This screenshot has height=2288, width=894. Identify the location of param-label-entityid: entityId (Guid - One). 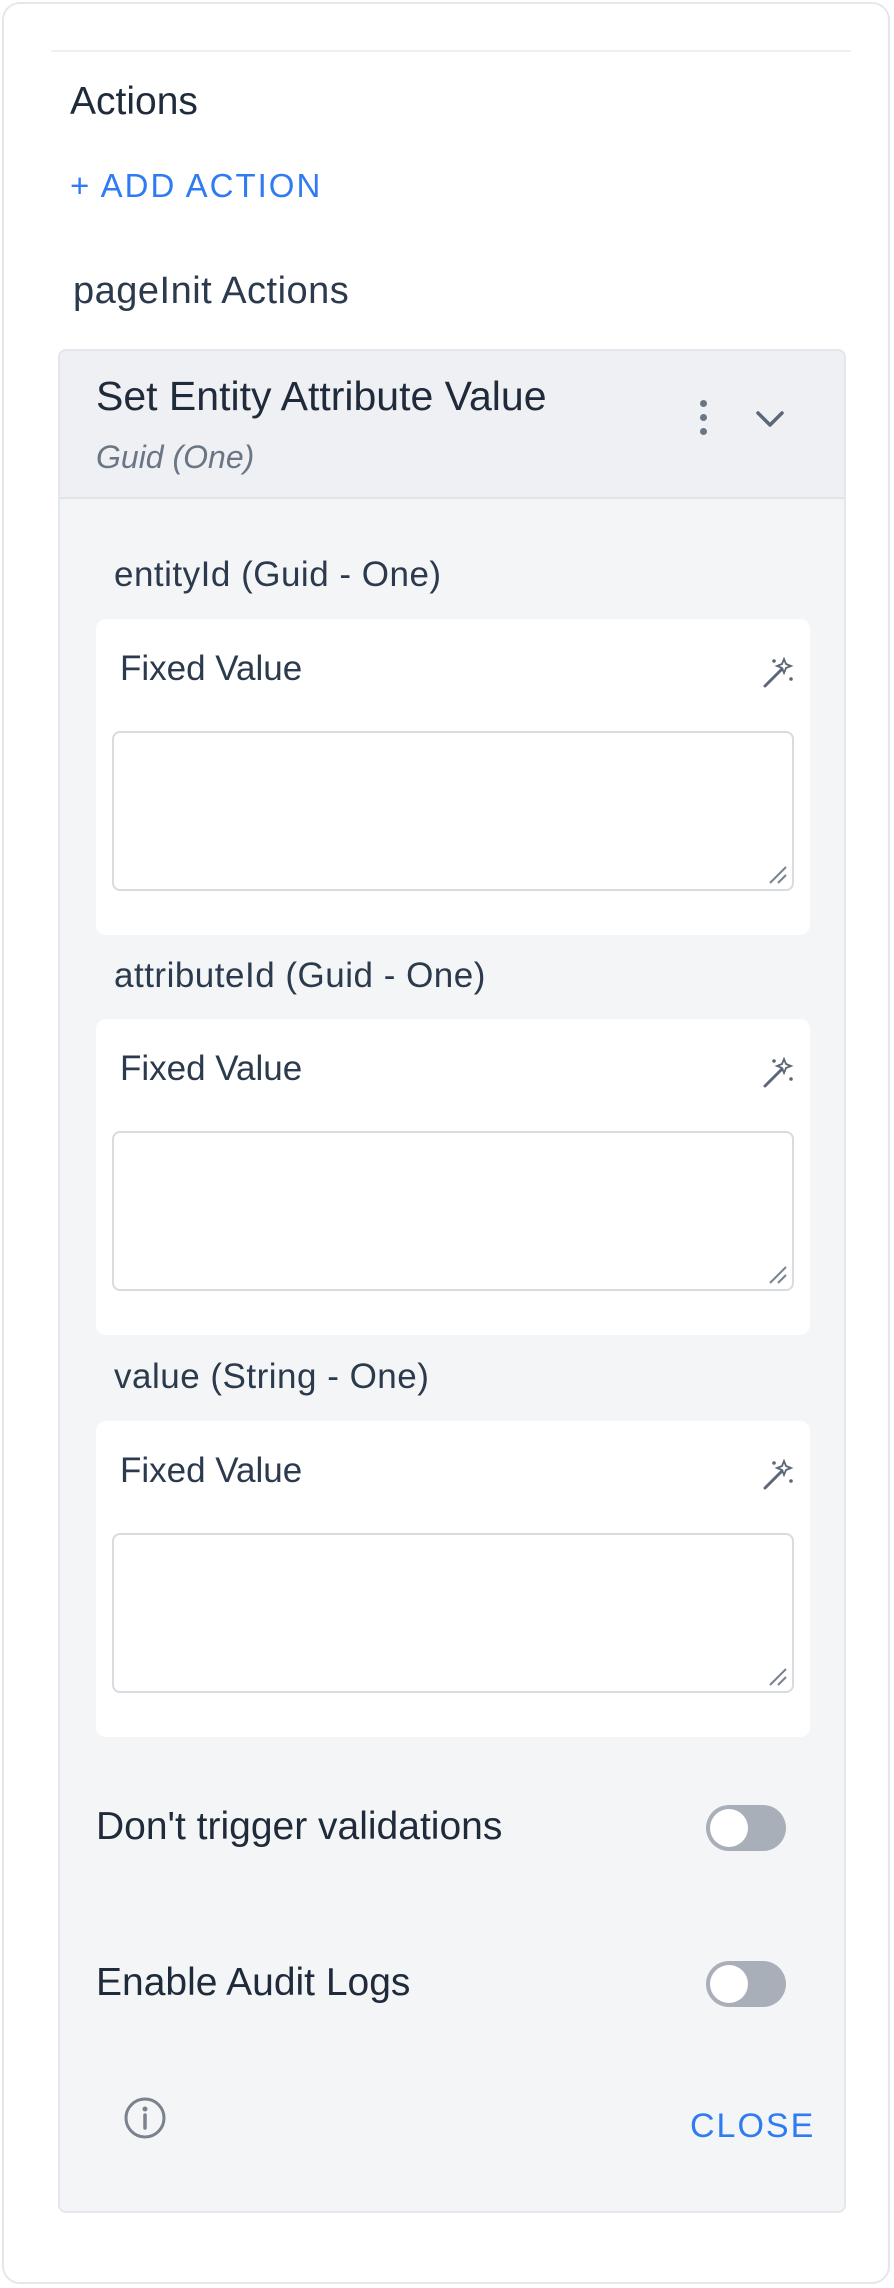
(278, 574).